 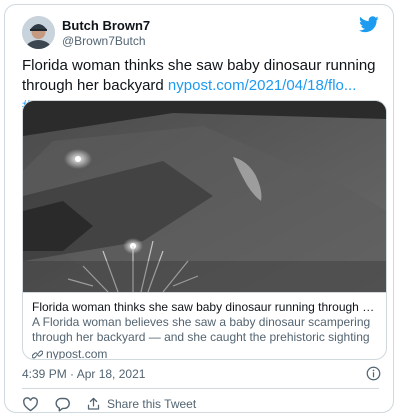 I want to click on info-icon, so click(x=373, y=373).